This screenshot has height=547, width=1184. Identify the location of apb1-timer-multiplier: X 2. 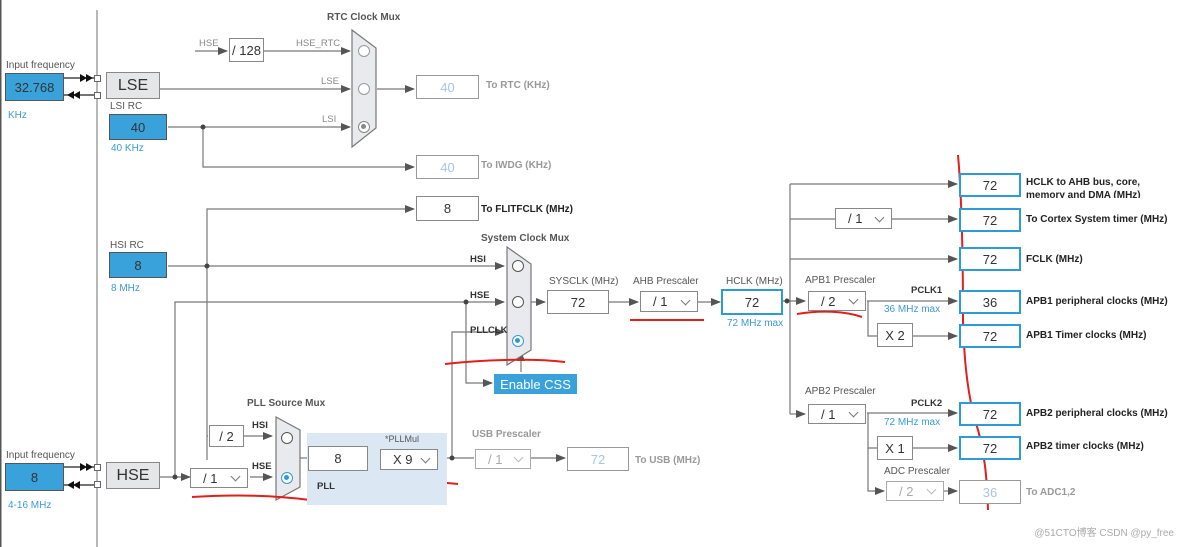
(895, 335).